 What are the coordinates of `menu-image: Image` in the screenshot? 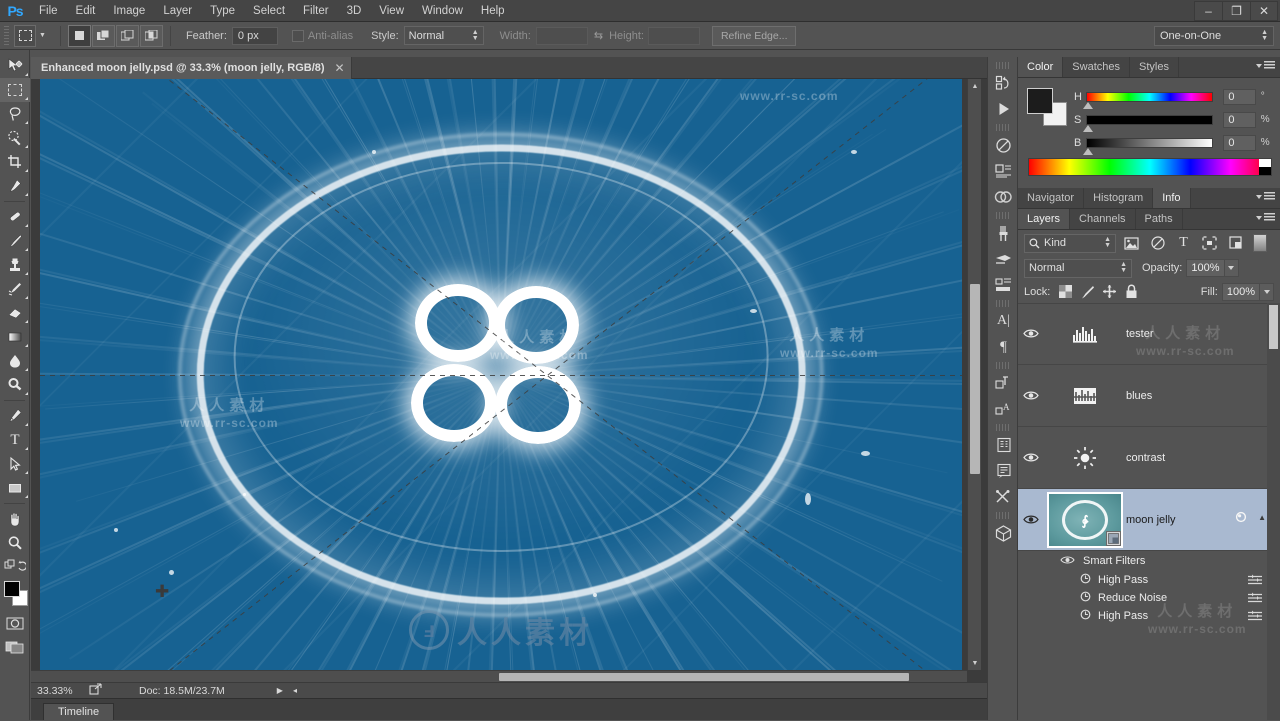 It's located at (129, 11).